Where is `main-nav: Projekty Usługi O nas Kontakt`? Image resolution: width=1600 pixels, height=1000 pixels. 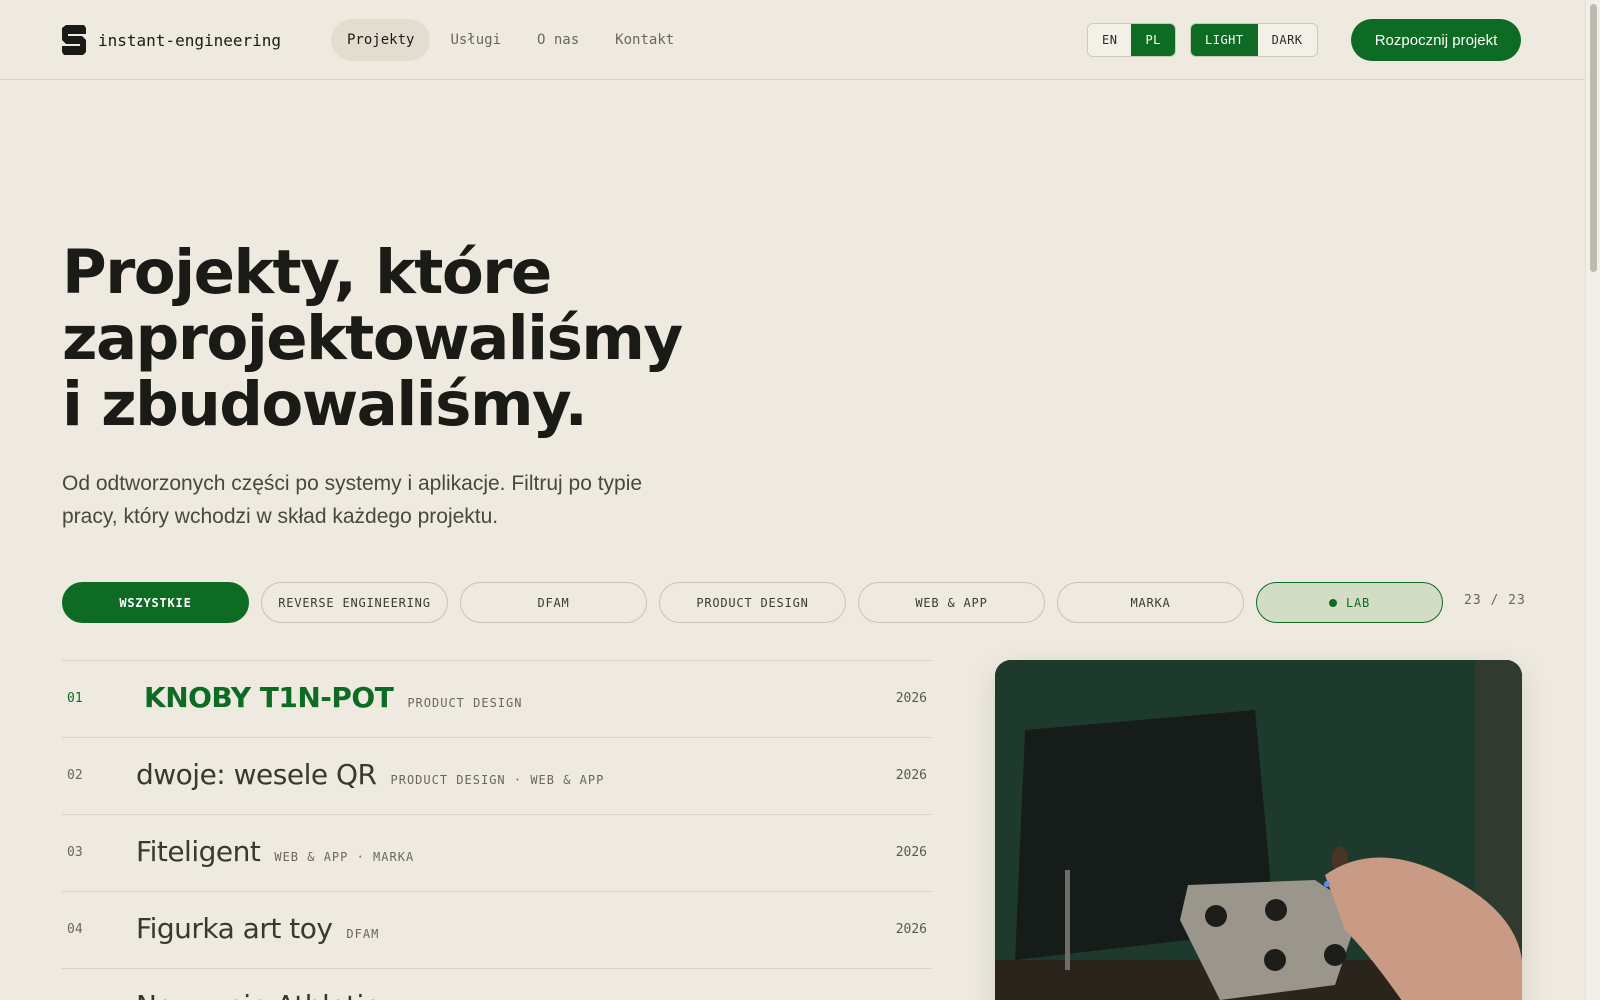
main-nav: Projekty Usługi O nas Kontakt is located at coordinates (510, 40).